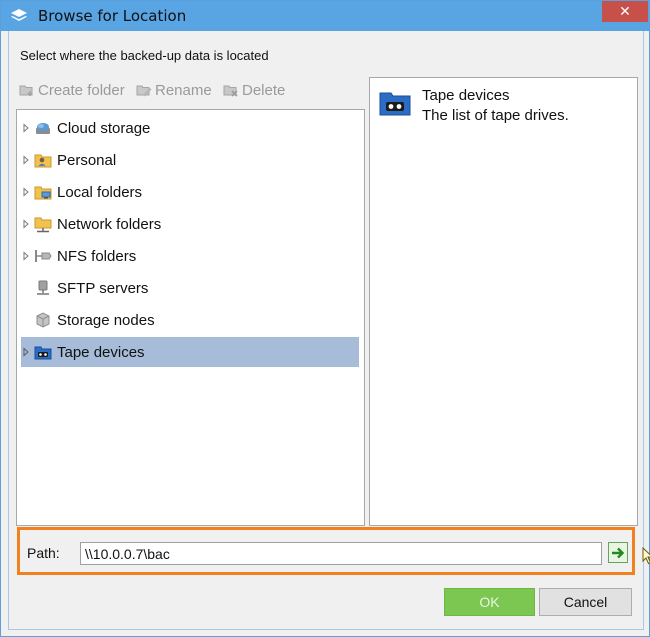 The height and width of the screenshot is (637, 650). I want to click on tree-item-network-folders: Network folders, so click(190, 224).